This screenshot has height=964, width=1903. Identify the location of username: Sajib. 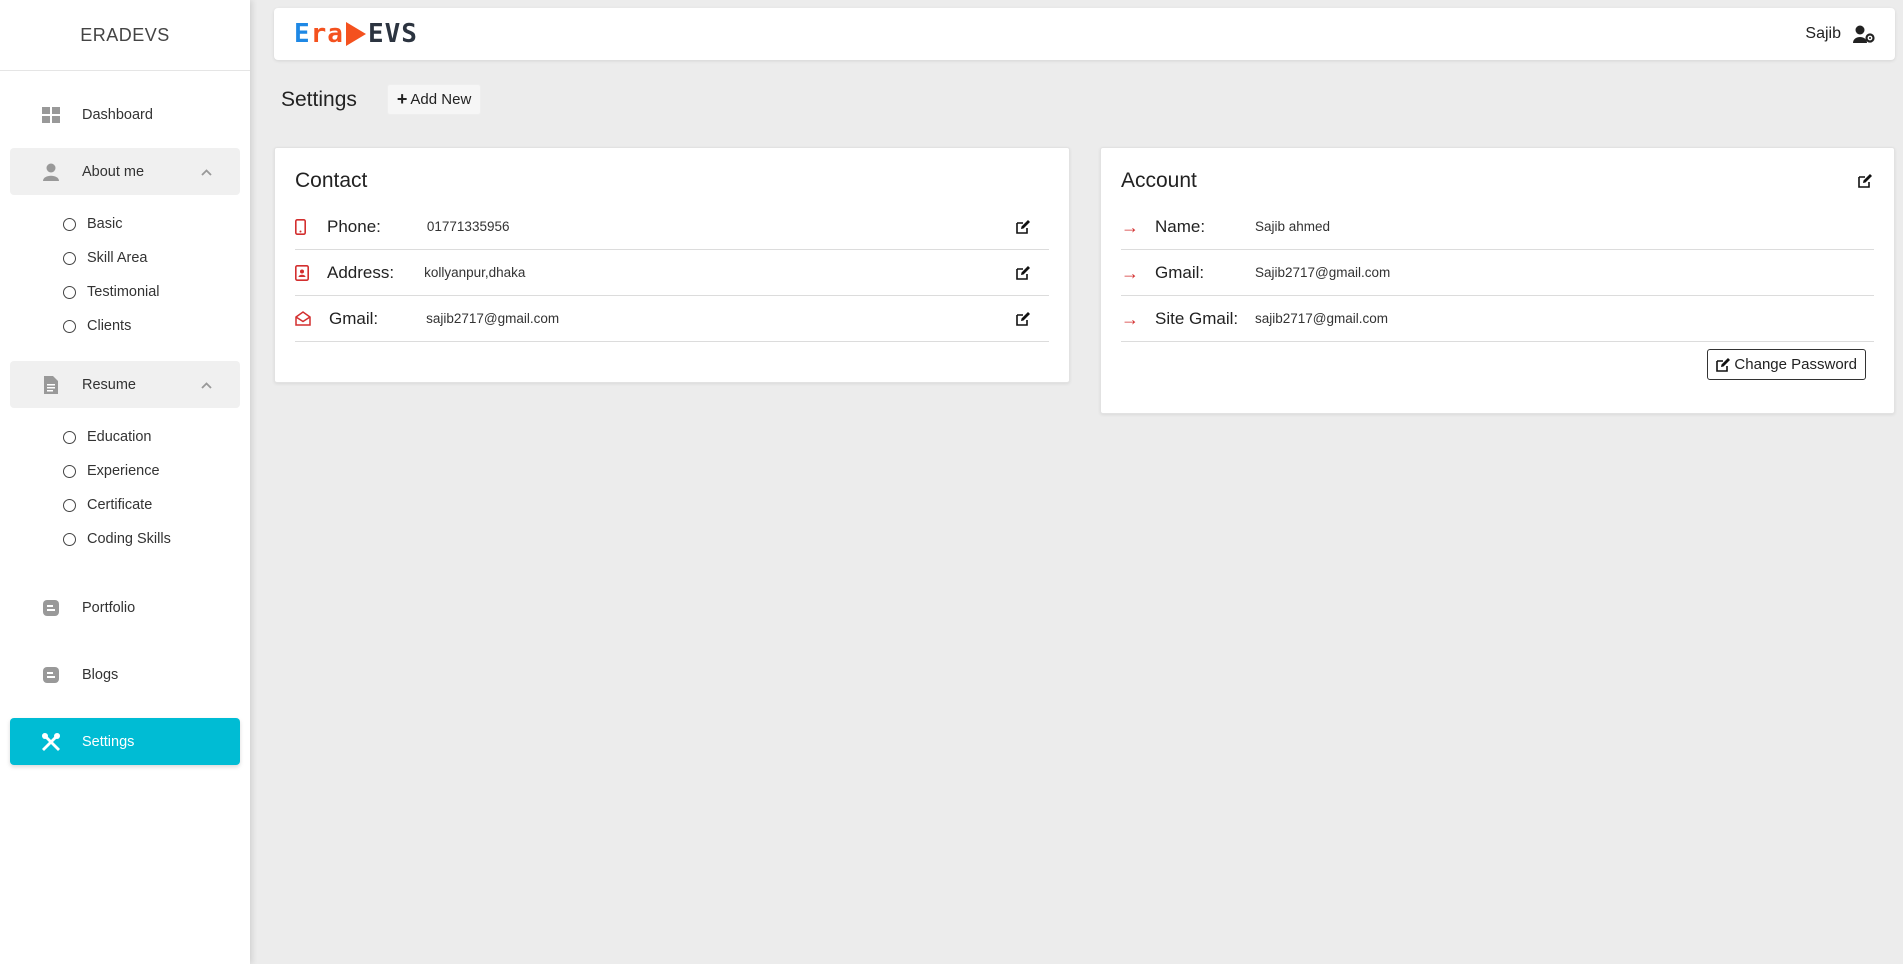
(1823, 33).